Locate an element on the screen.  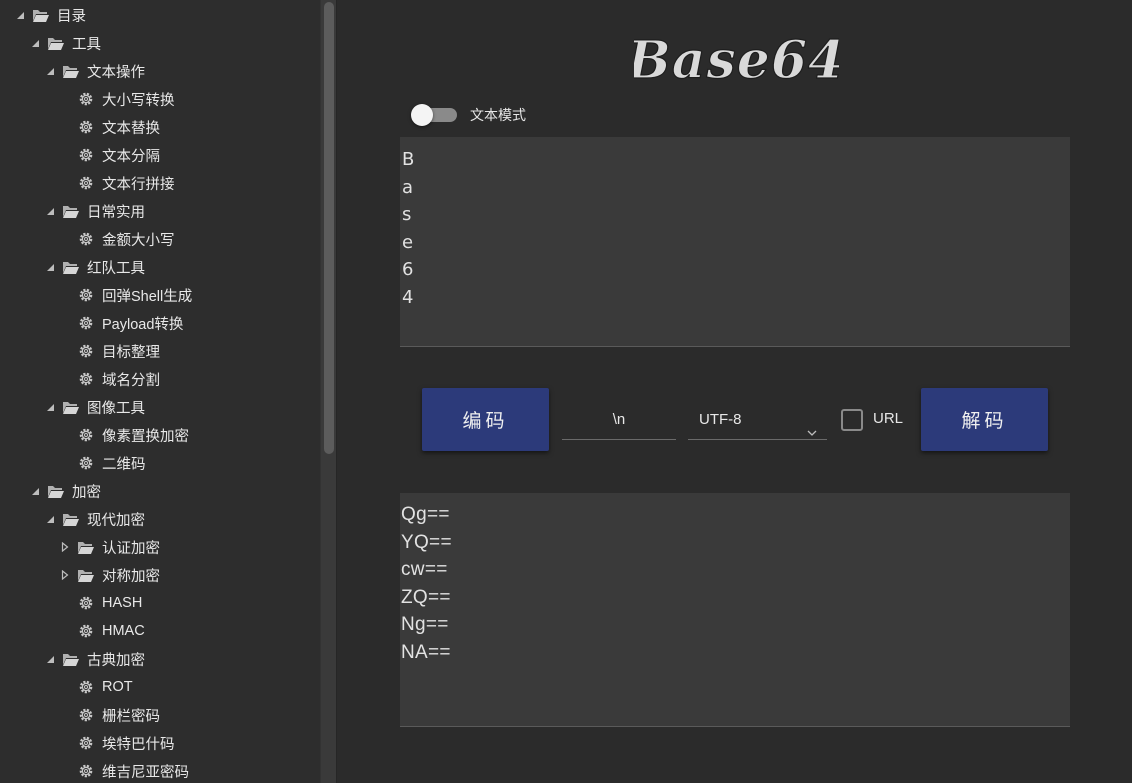
tree-item-label: 文本分隔 is located at coordinates (131, 156).